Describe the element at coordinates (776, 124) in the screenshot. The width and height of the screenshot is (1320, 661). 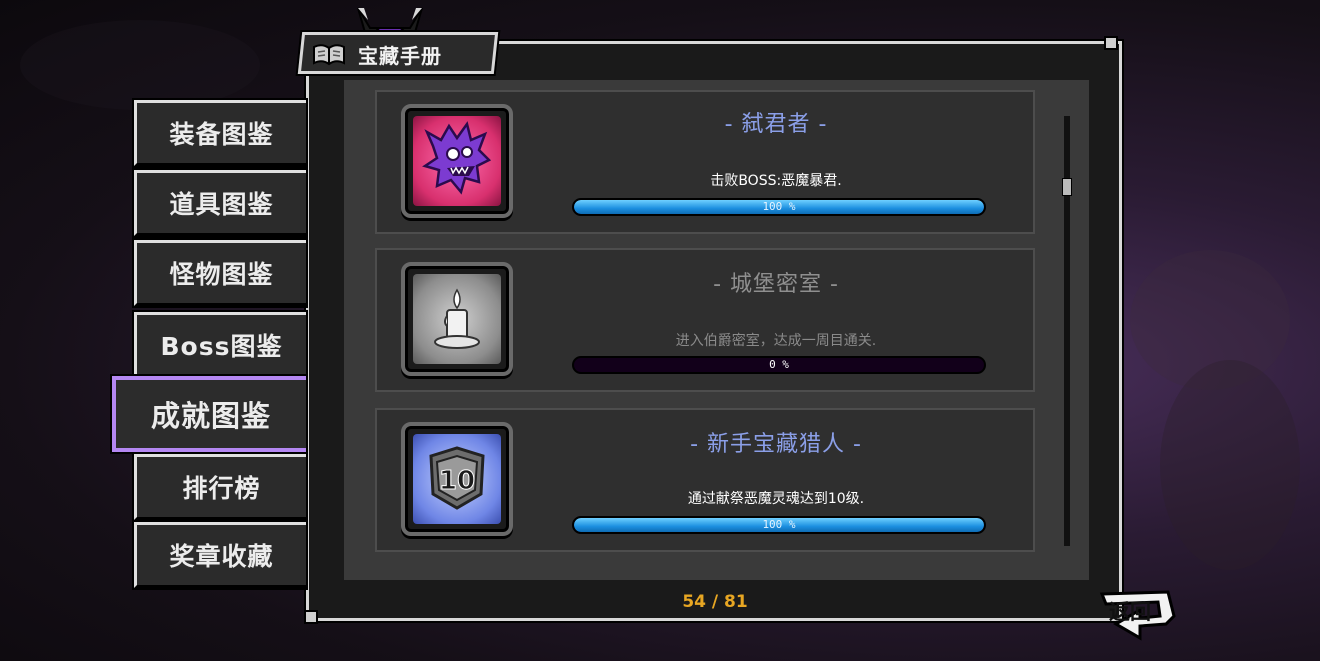
I see `achievement-title: - 弑君者 -` at that location.